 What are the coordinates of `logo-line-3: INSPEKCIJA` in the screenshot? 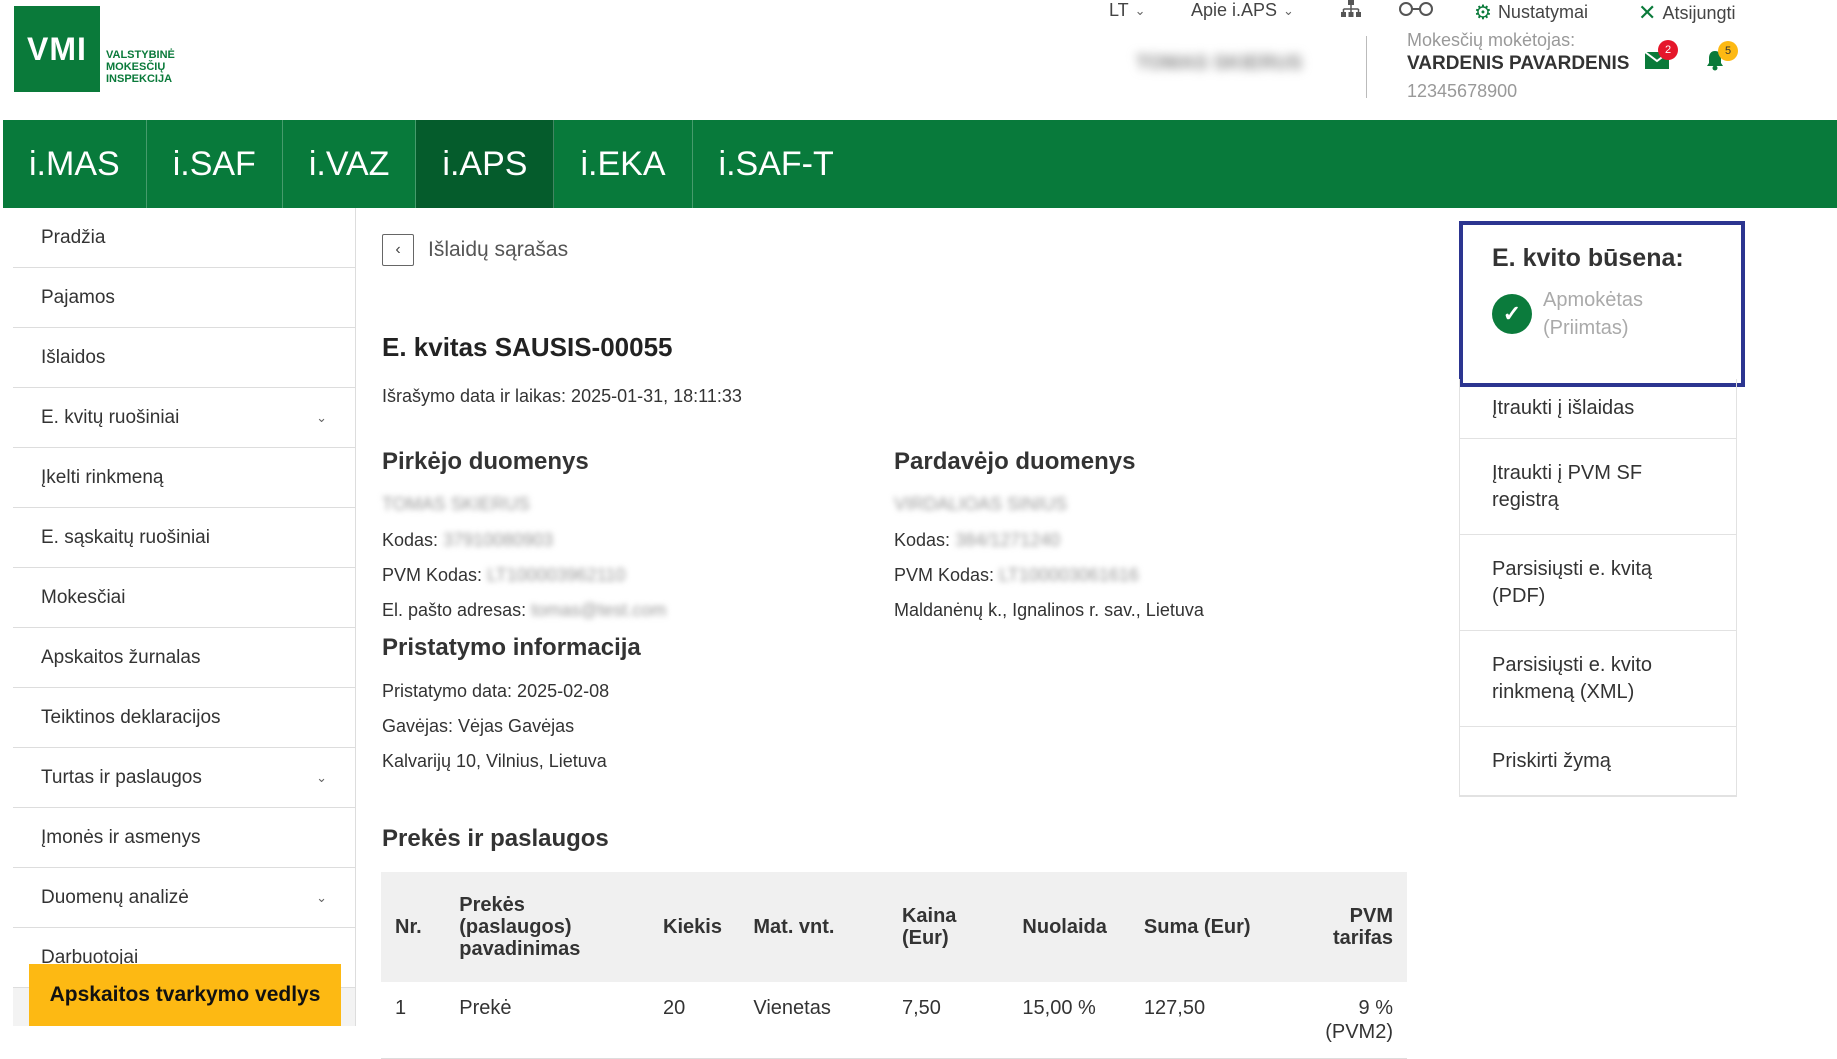 It's located at (139, 79).